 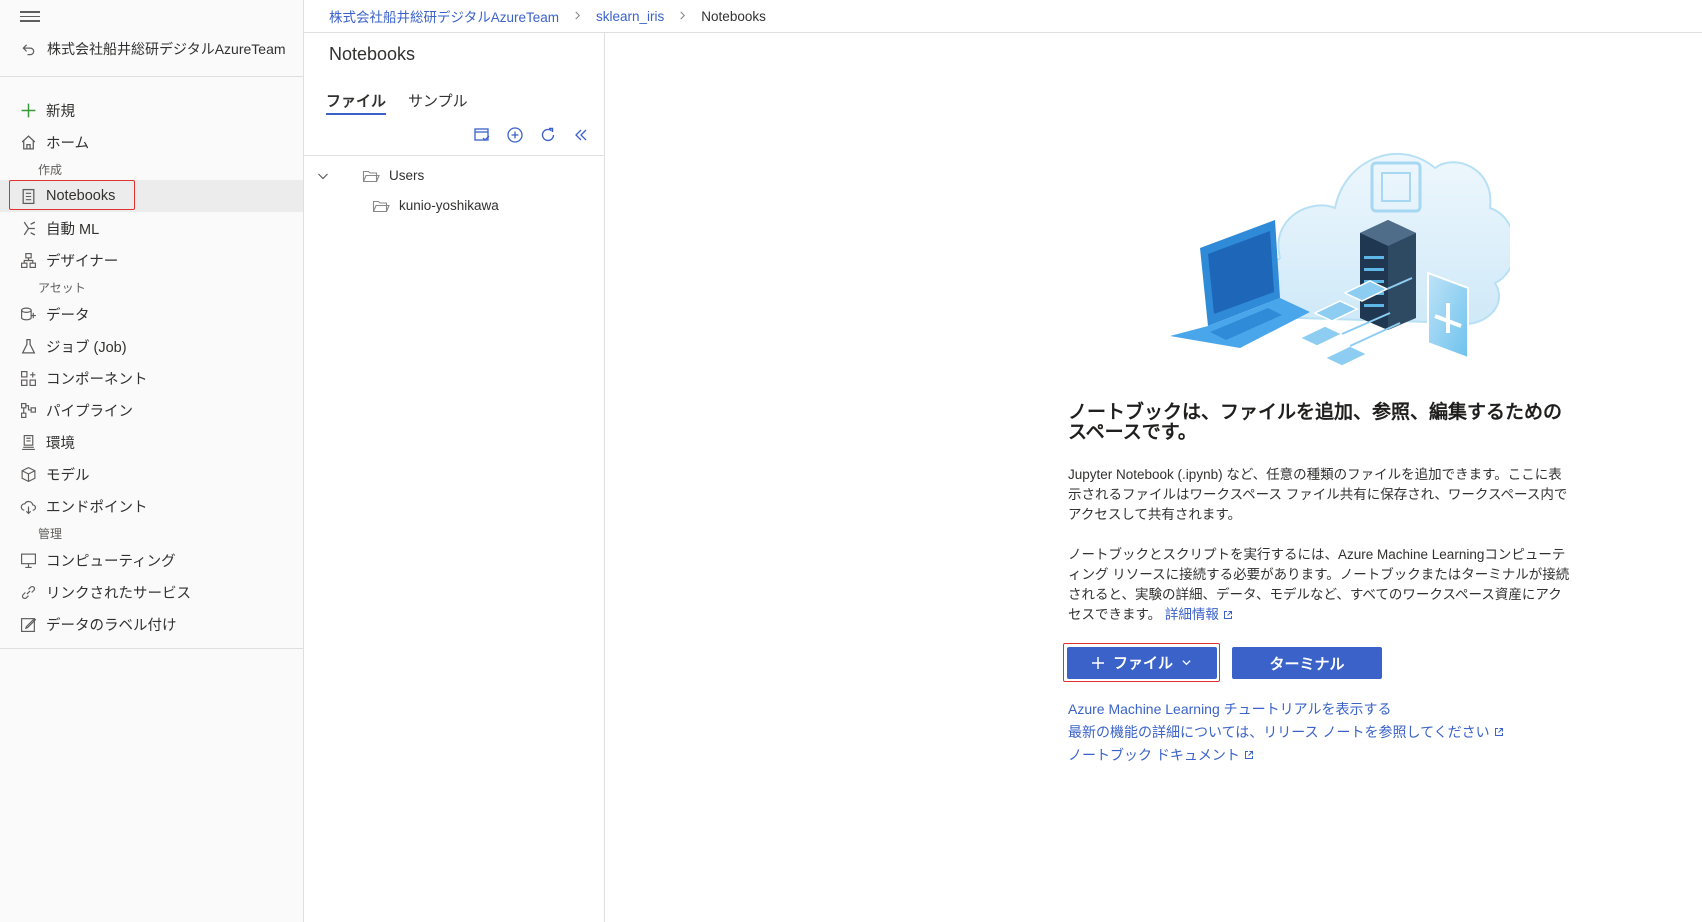 What do you see at coordinates (28, 442) in the screenshot?
I see `environment-icon` at bounding box center [28, 442].